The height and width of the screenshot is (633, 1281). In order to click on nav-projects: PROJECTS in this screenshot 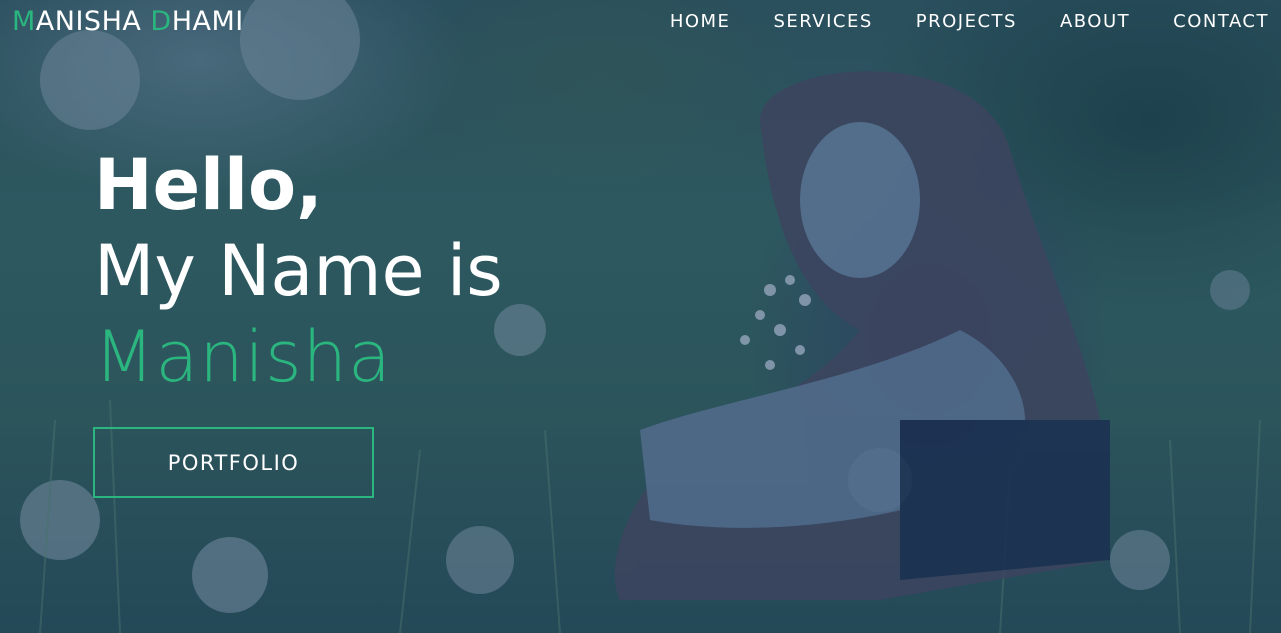, I will do `click(966, 21)`.